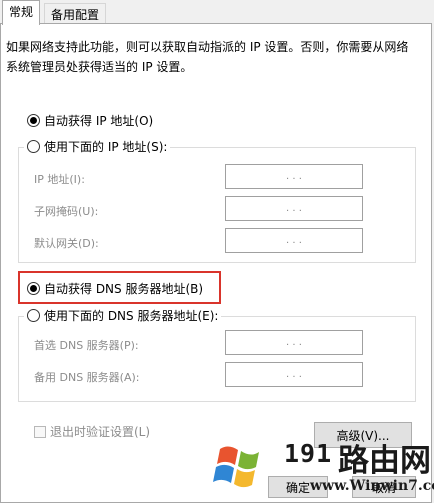 The image size is (434, 503). What do you see at coordinates (59, 179) in the screenshot?
I see `ip-address-label: IP 地址(I):` at bounding box center [59, 179].